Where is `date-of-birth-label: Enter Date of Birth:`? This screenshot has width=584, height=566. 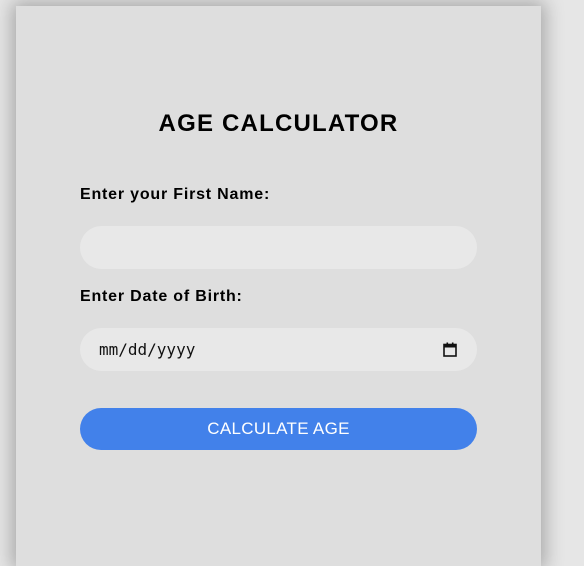 date-of-birth-label: Enter Date of Birth: is located at coordinates (161, 296).